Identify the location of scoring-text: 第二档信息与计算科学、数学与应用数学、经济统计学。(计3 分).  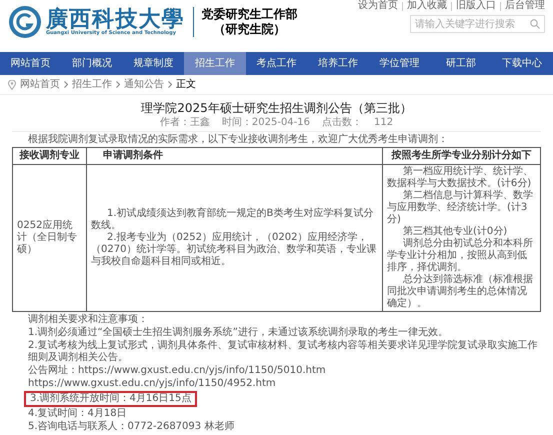
(460, 208).